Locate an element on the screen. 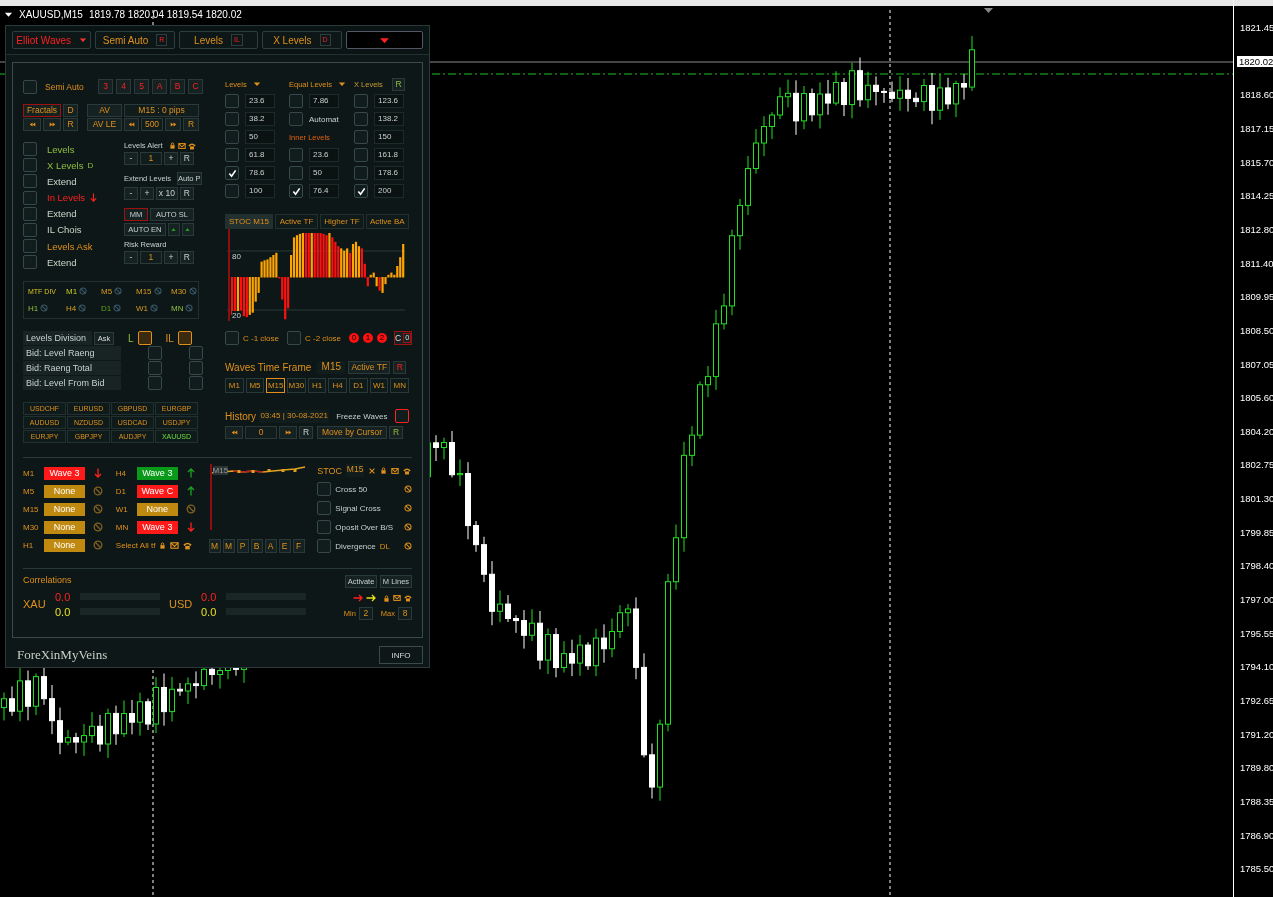 The image size is (1273, 897). wave-button: C is located at coordinates (195, 86).